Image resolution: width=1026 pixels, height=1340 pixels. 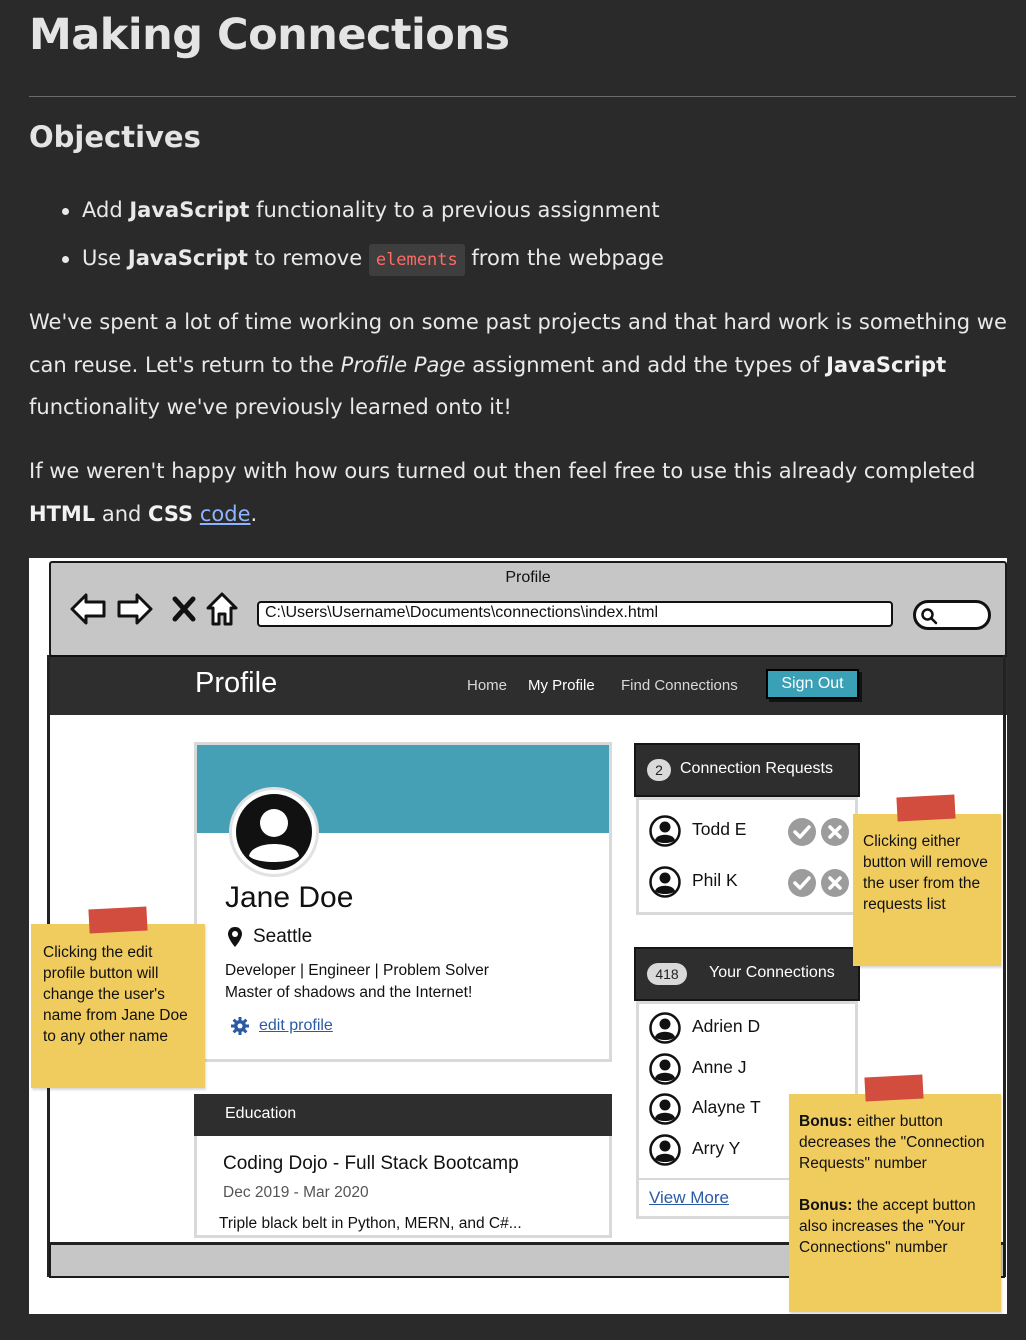 I want to click on connection-name: Alayne T, so click(x=726, y=1107).